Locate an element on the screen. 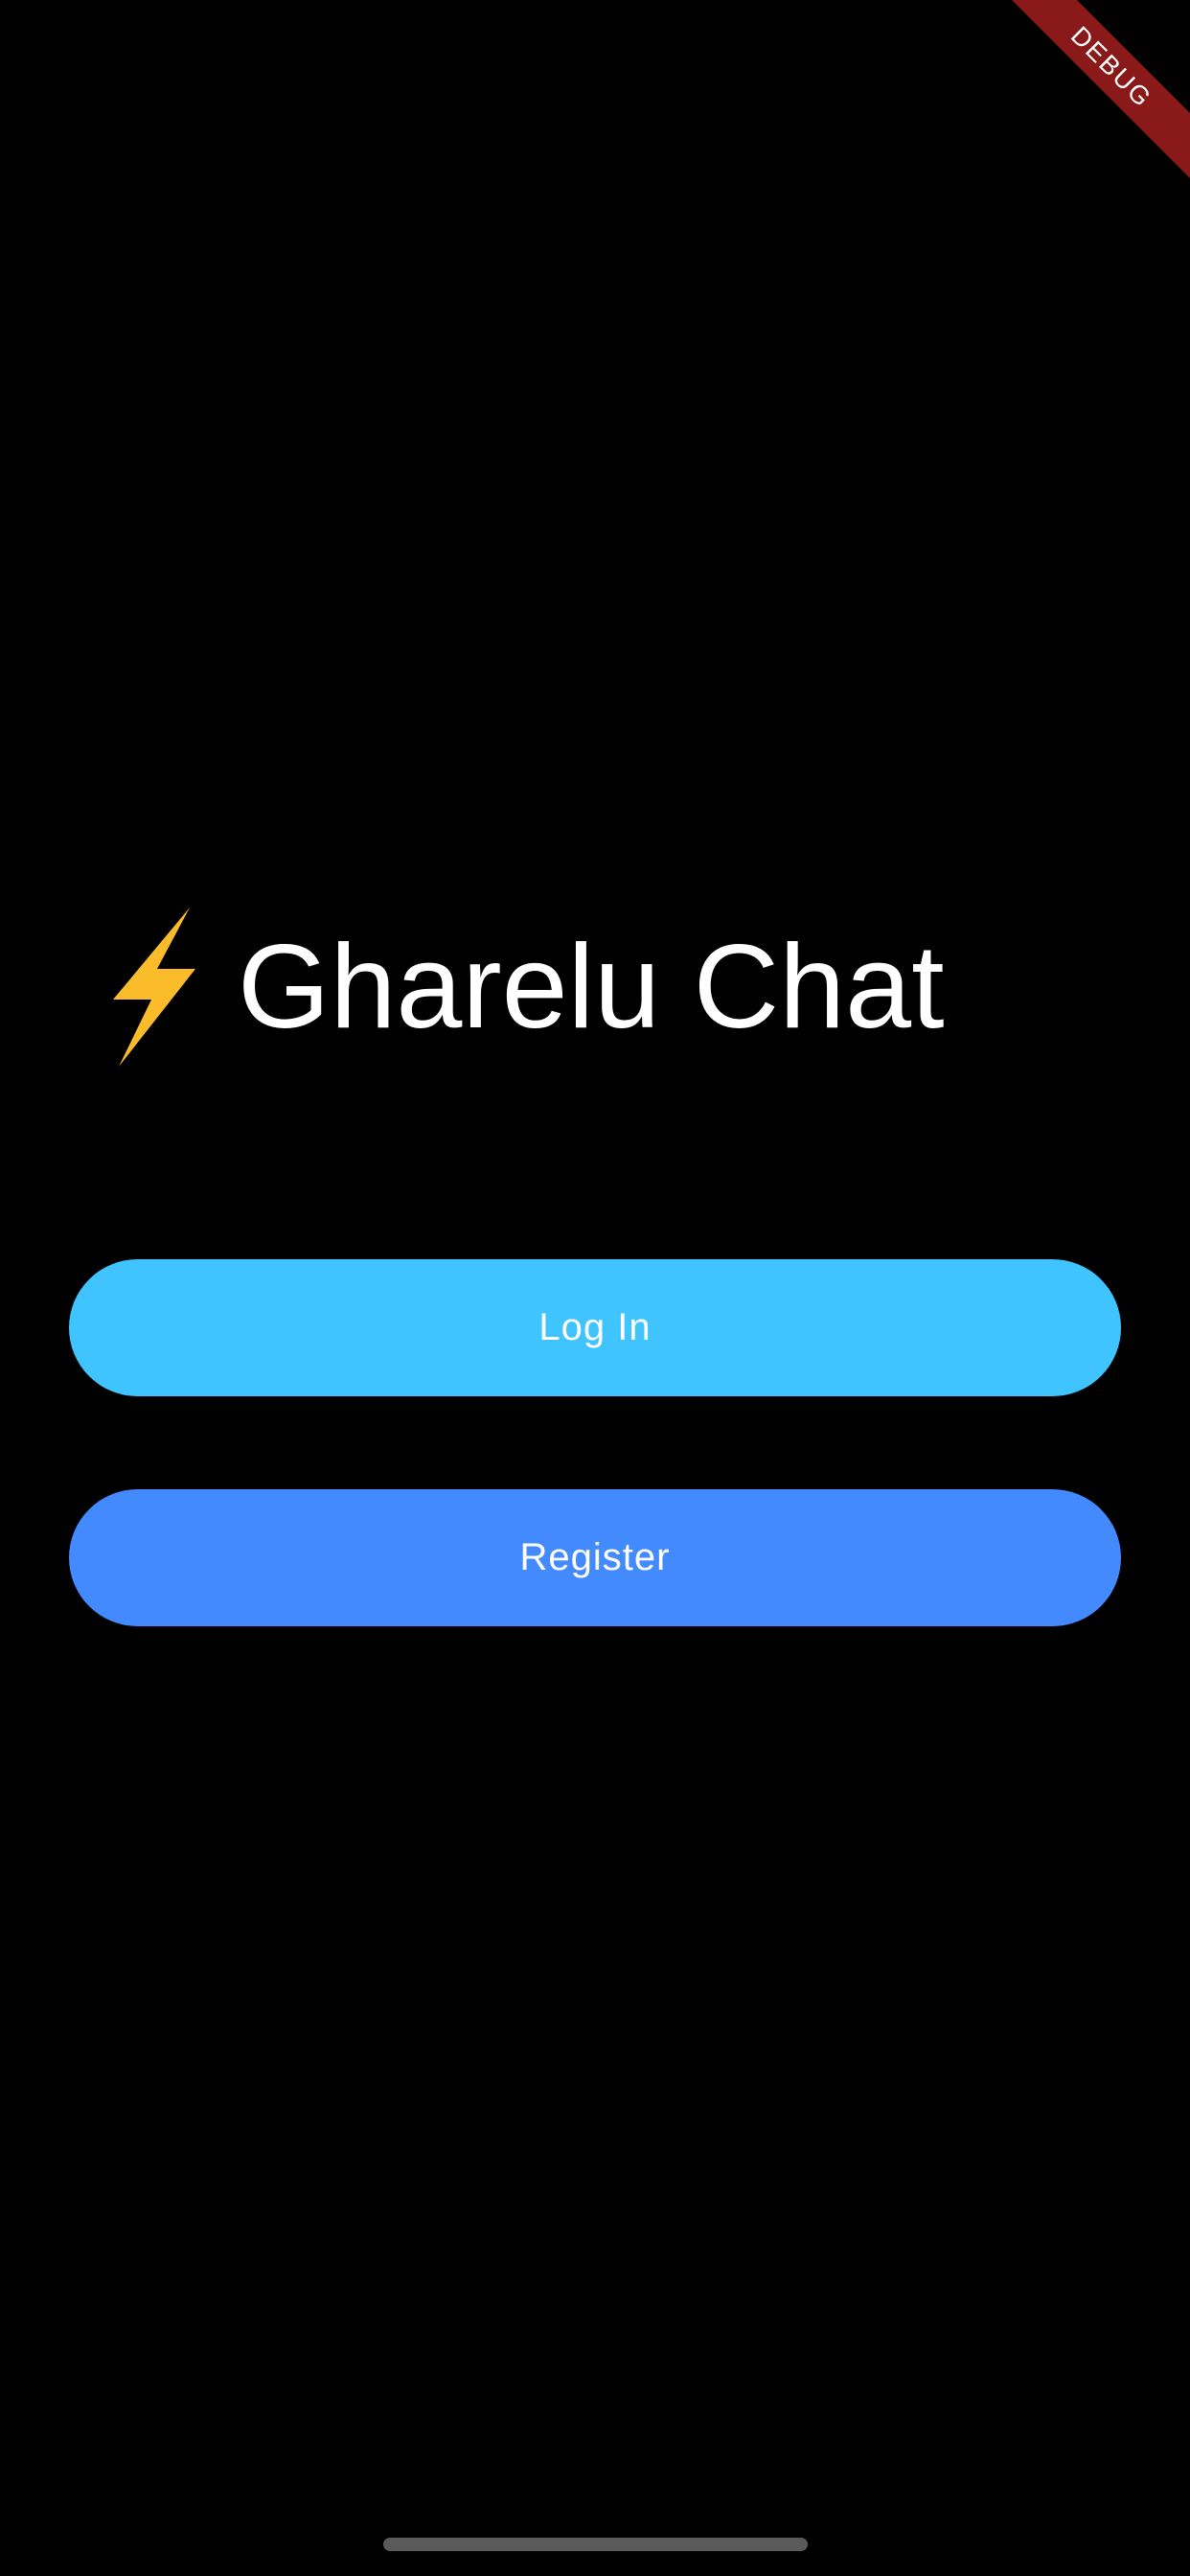  app-brand: Gharelu Chat is located at coordinates (529, 987).